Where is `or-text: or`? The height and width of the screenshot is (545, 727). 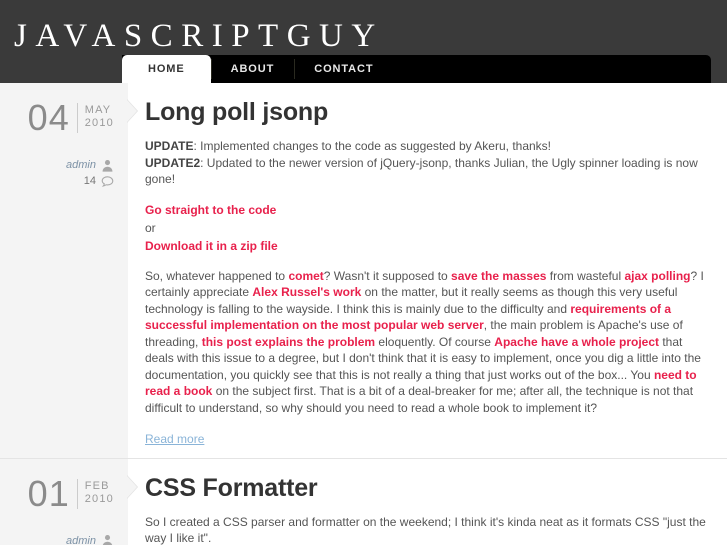 or-text: or is located at coordinates (150, 227).